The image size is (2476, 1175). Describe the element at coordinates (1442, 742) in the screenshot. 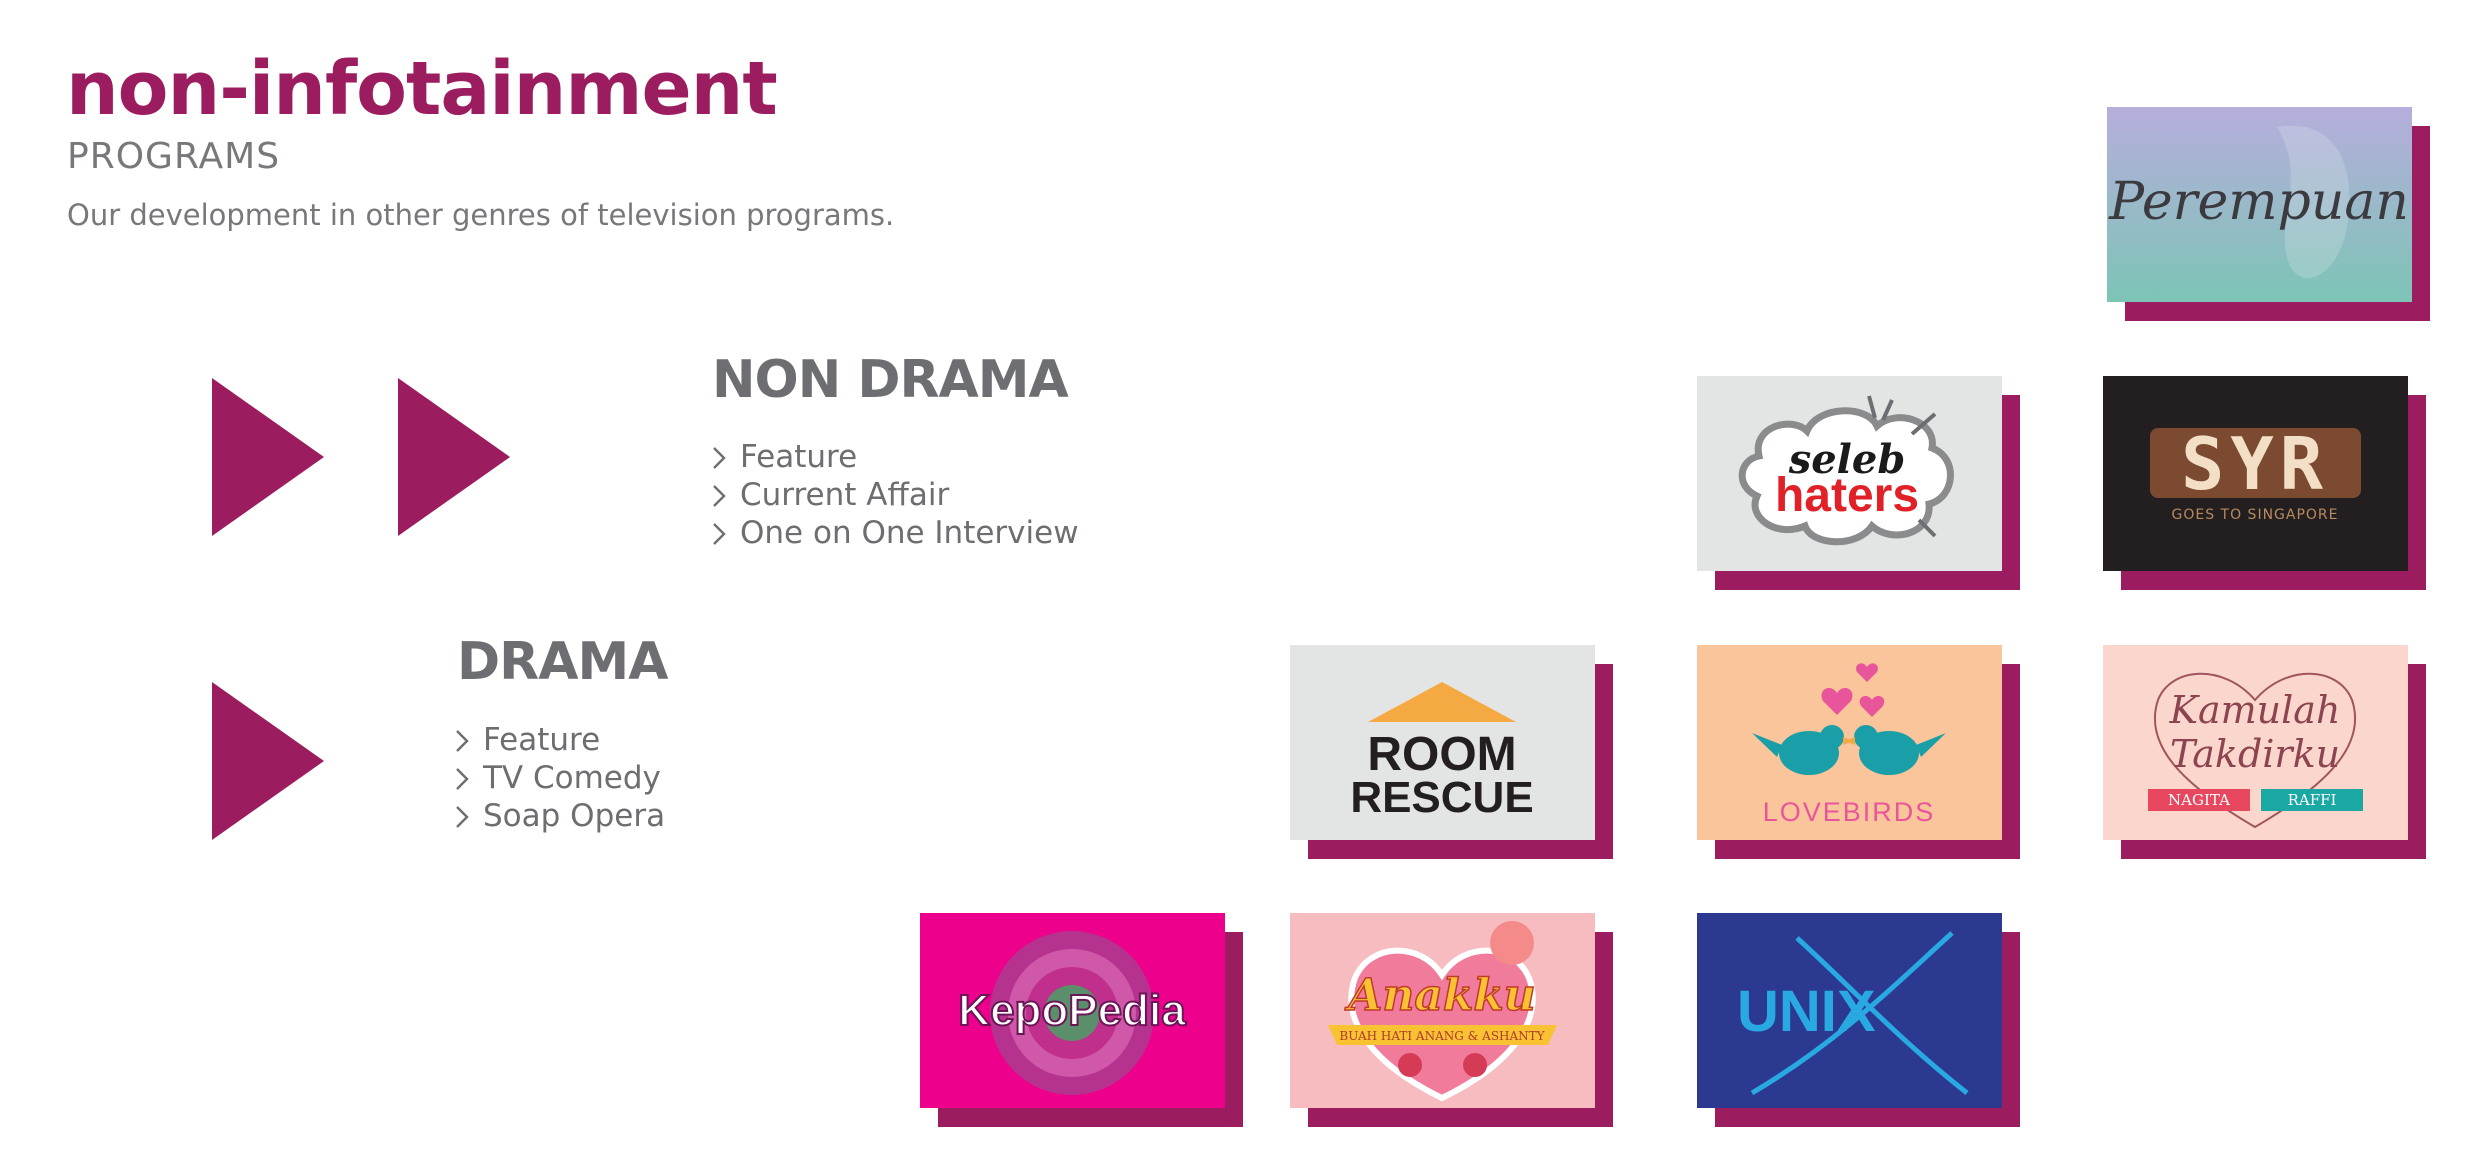

I see `program-logo-room-rescue: ROOM RESCUE` at that location.